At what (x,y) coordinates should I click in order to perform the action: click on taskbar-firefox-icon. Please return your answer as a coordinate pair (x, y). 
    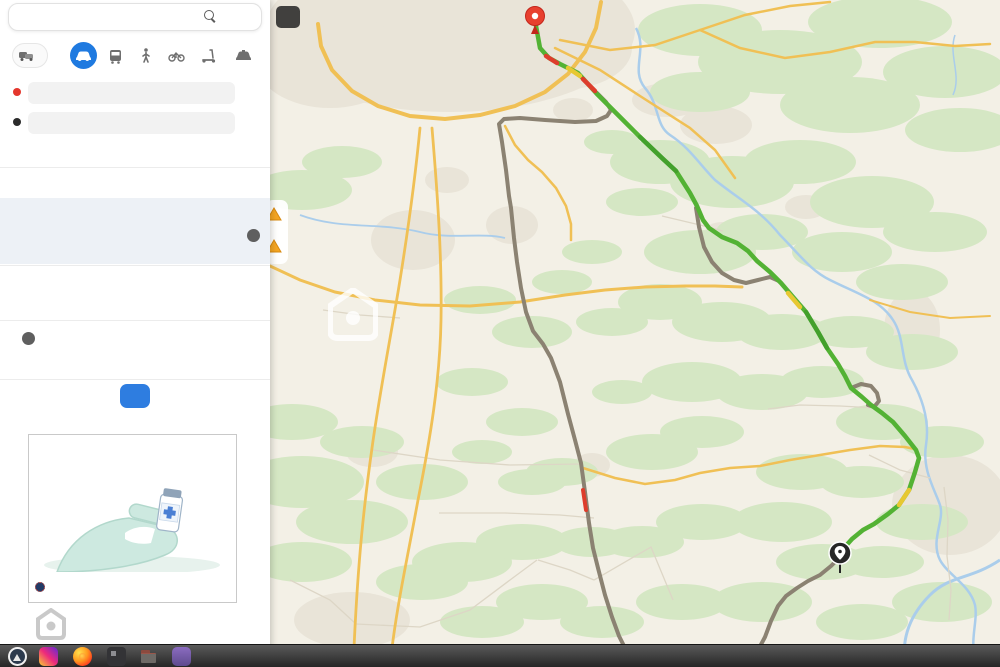
    Looking at the image, I should click on (82, 656).